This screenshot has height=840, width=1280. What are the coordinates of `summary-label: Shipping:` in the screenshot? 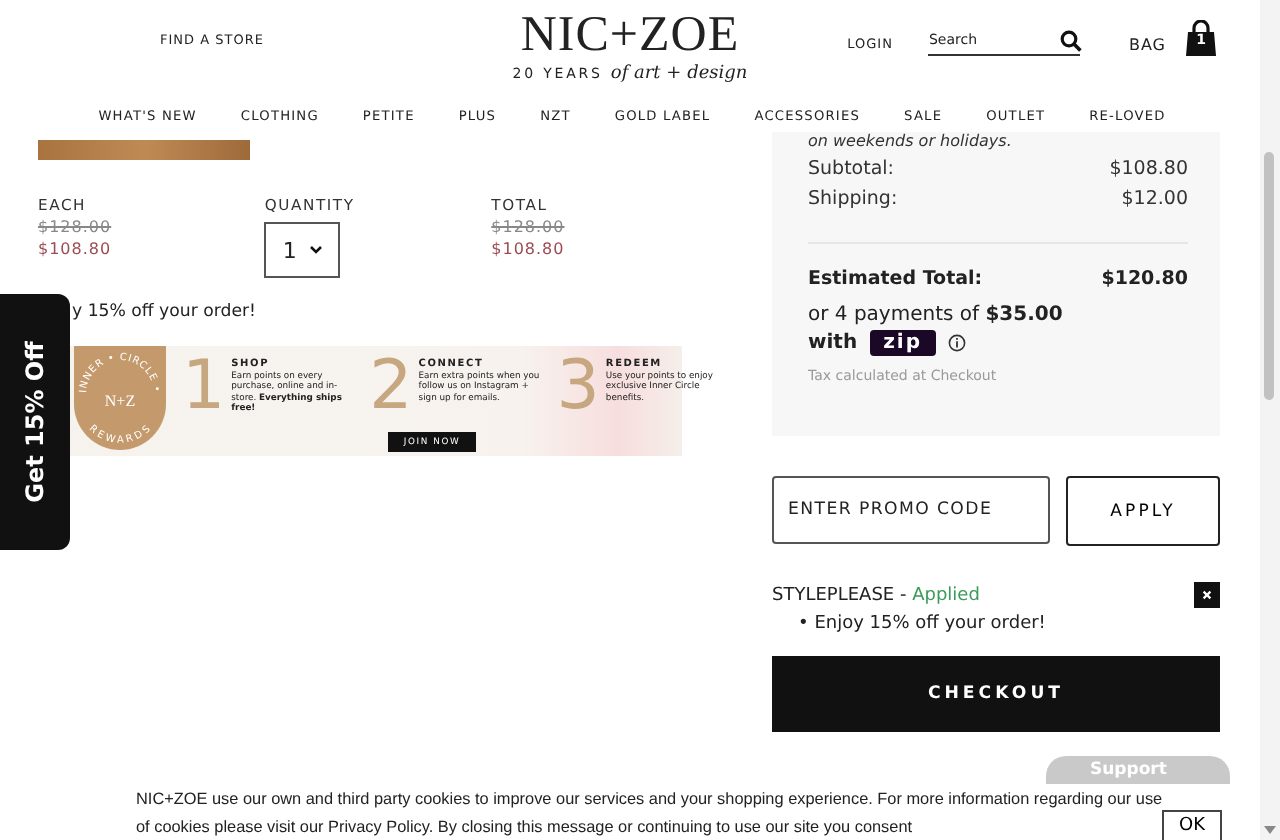 It's located at (853, 199).